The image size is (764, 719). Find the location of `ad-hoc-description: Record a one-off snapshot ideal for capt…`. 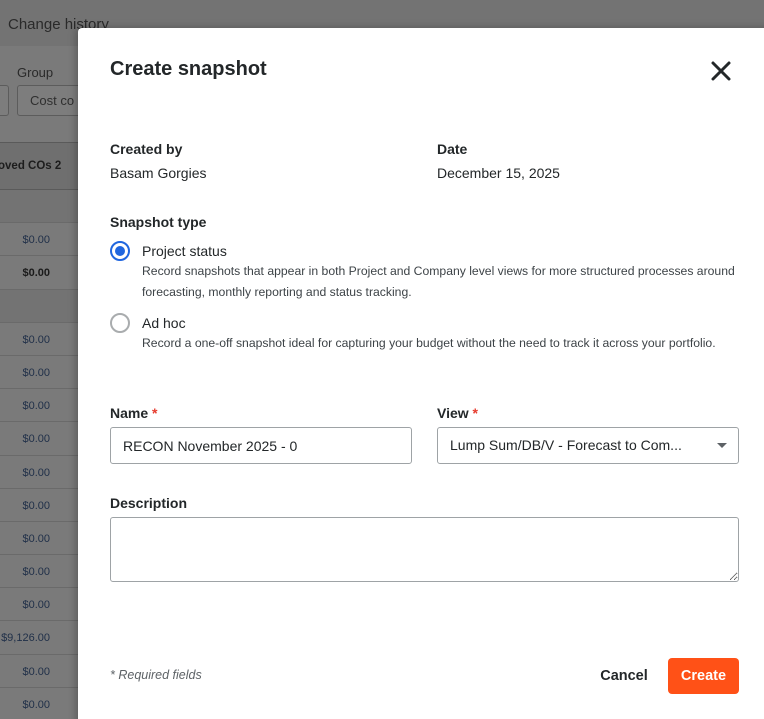

ad-hoc-description: Record a one-off snapshot ideal for capt… is located at coordinates (429, 343).